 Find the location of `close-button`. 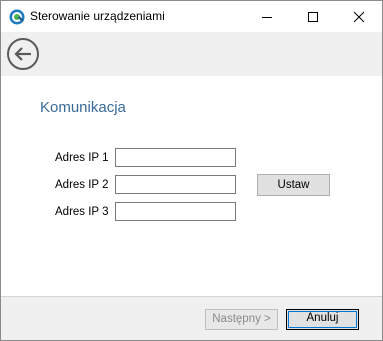

close-button is located at coordinates (359, 16).